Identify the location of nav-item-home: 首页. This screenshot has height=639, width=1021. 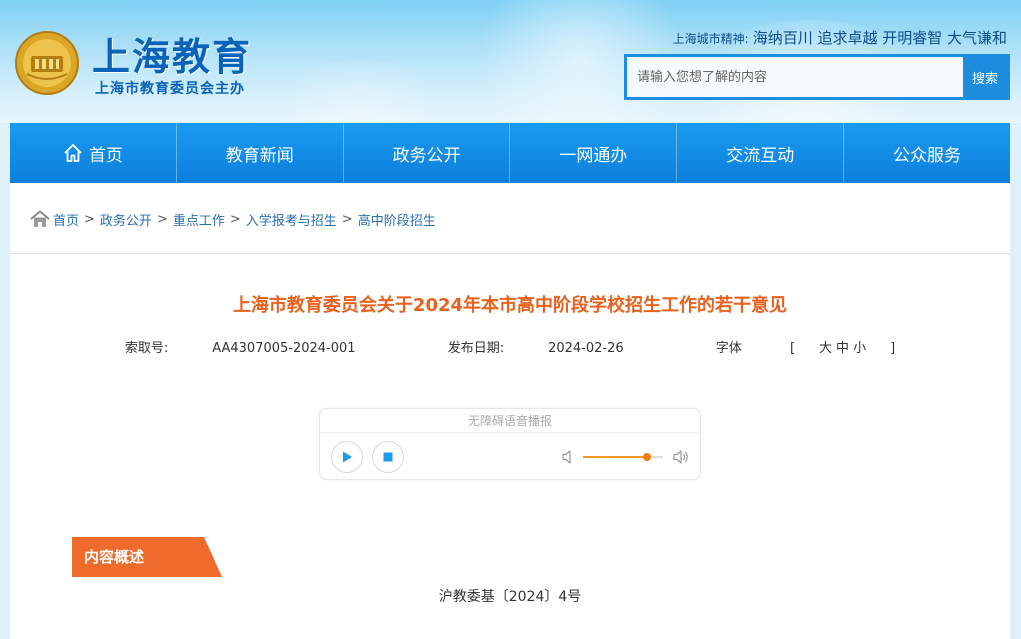
(93, 153).